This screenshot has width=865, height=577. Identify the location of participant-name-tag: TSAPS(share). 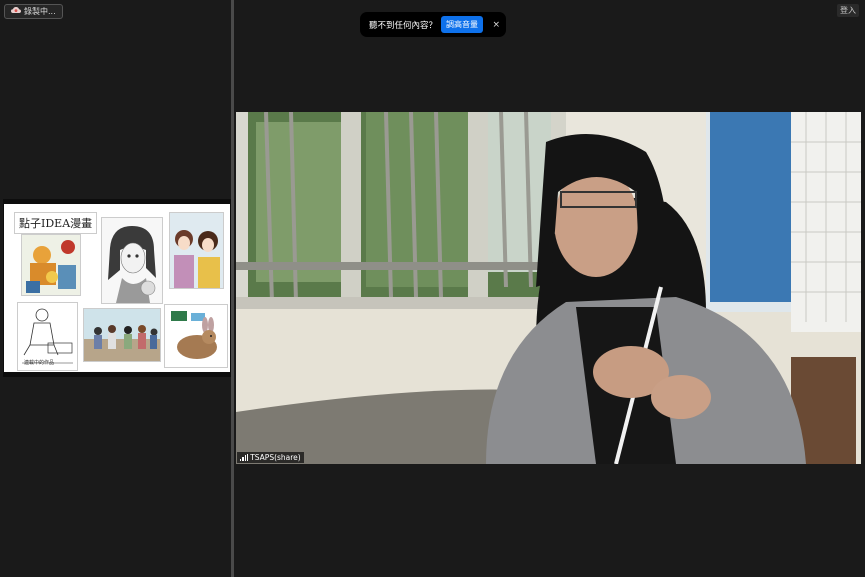
(270, 457).